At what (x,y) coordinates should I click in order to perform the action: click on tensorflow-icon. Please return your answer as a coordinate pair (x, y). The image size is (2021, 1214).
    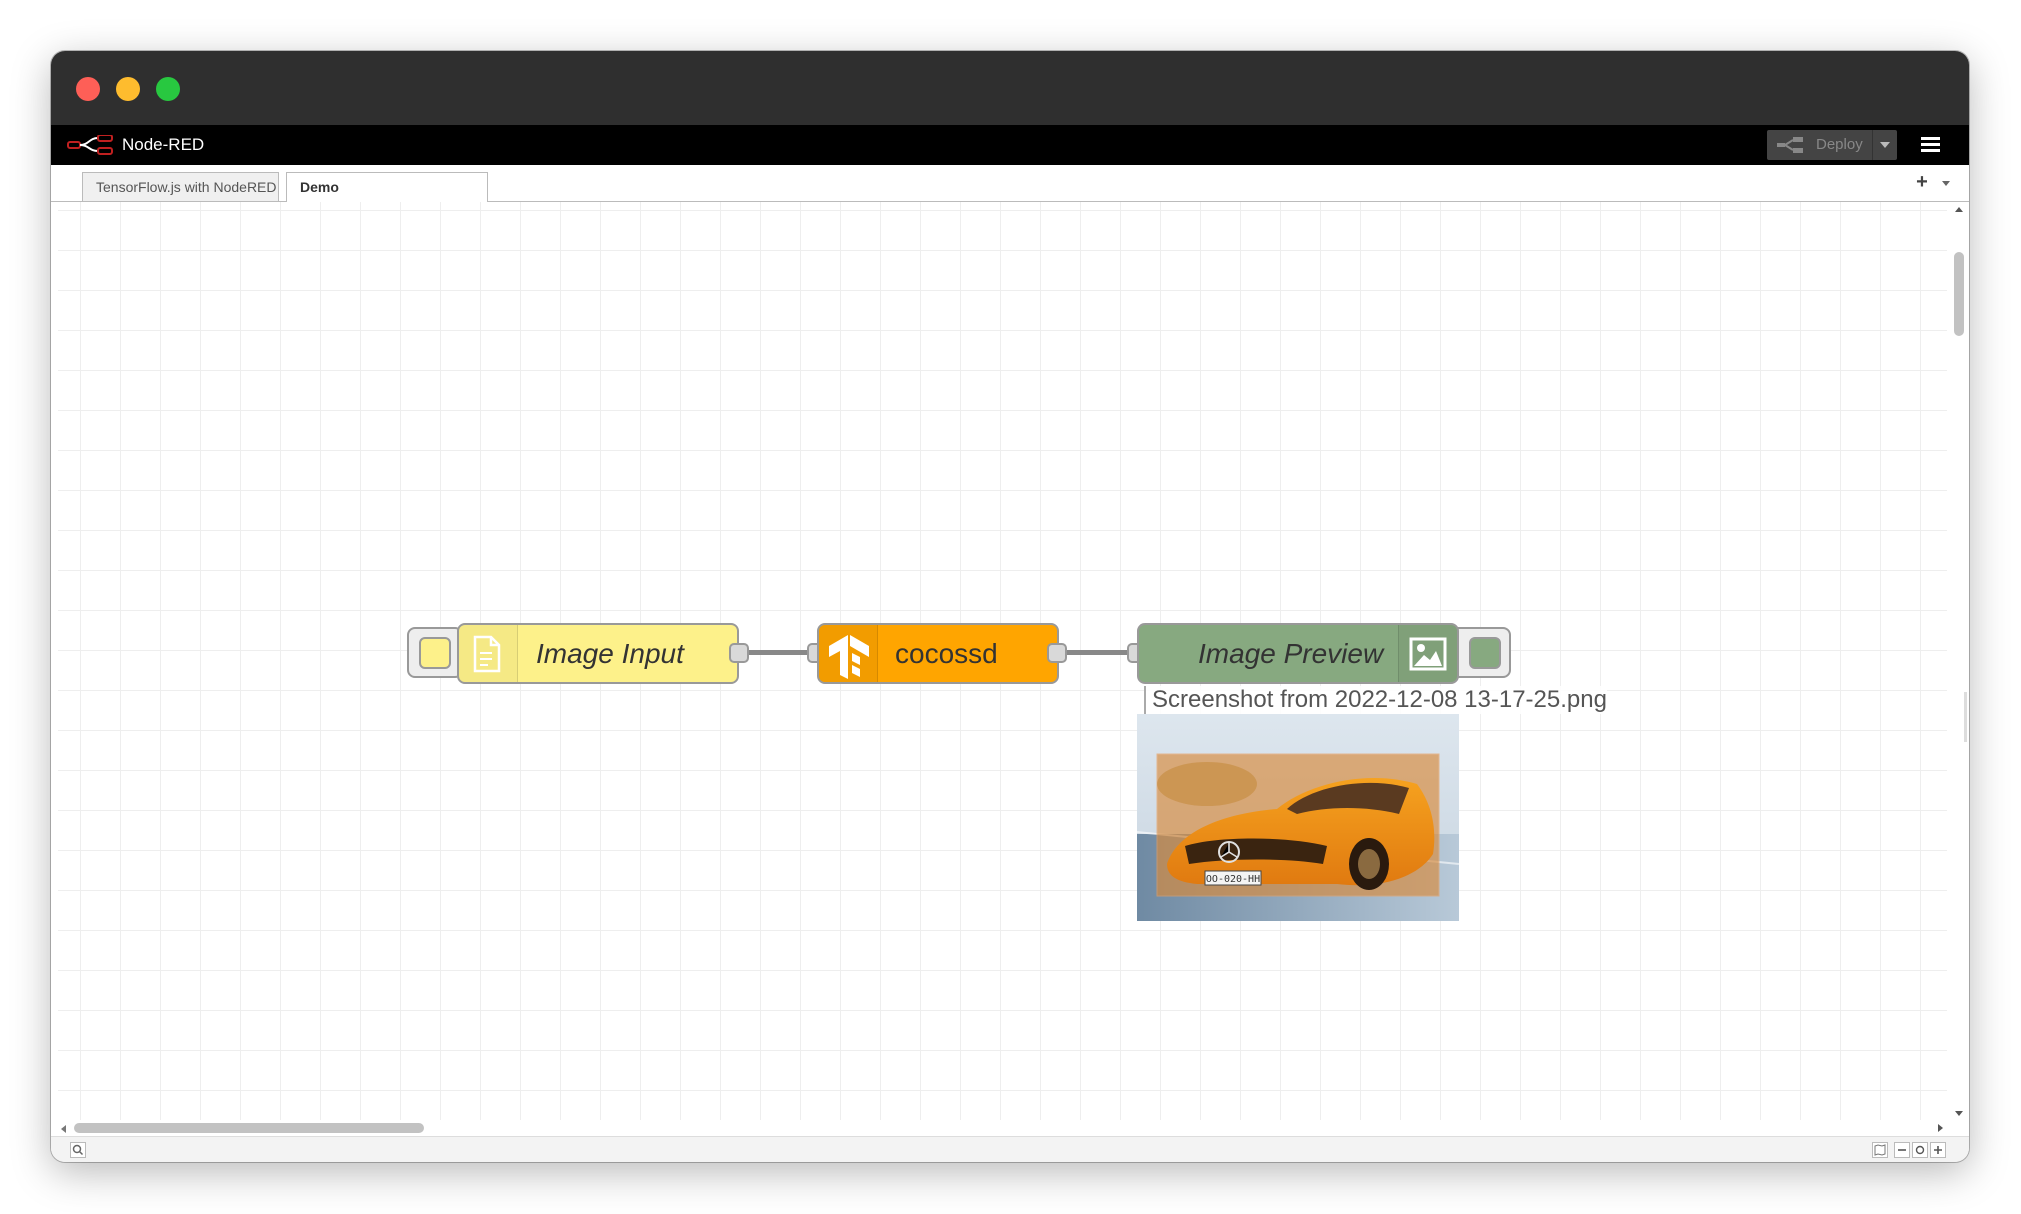
    Looking at the image, I should click on (849, 657).